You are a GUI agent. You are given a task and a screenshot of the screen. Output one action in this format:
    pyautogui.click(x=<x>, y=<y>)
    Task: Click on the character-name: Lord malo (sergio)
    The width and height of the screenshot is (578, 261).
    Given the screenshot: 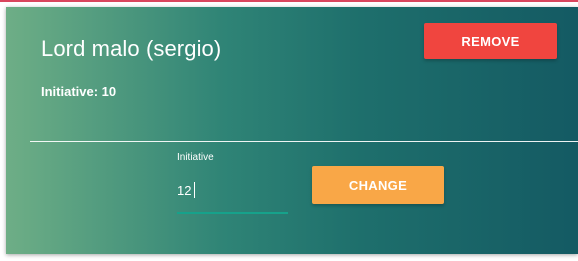 What is the action you would take?
    pyautogui.click(x=131, y=48)
    